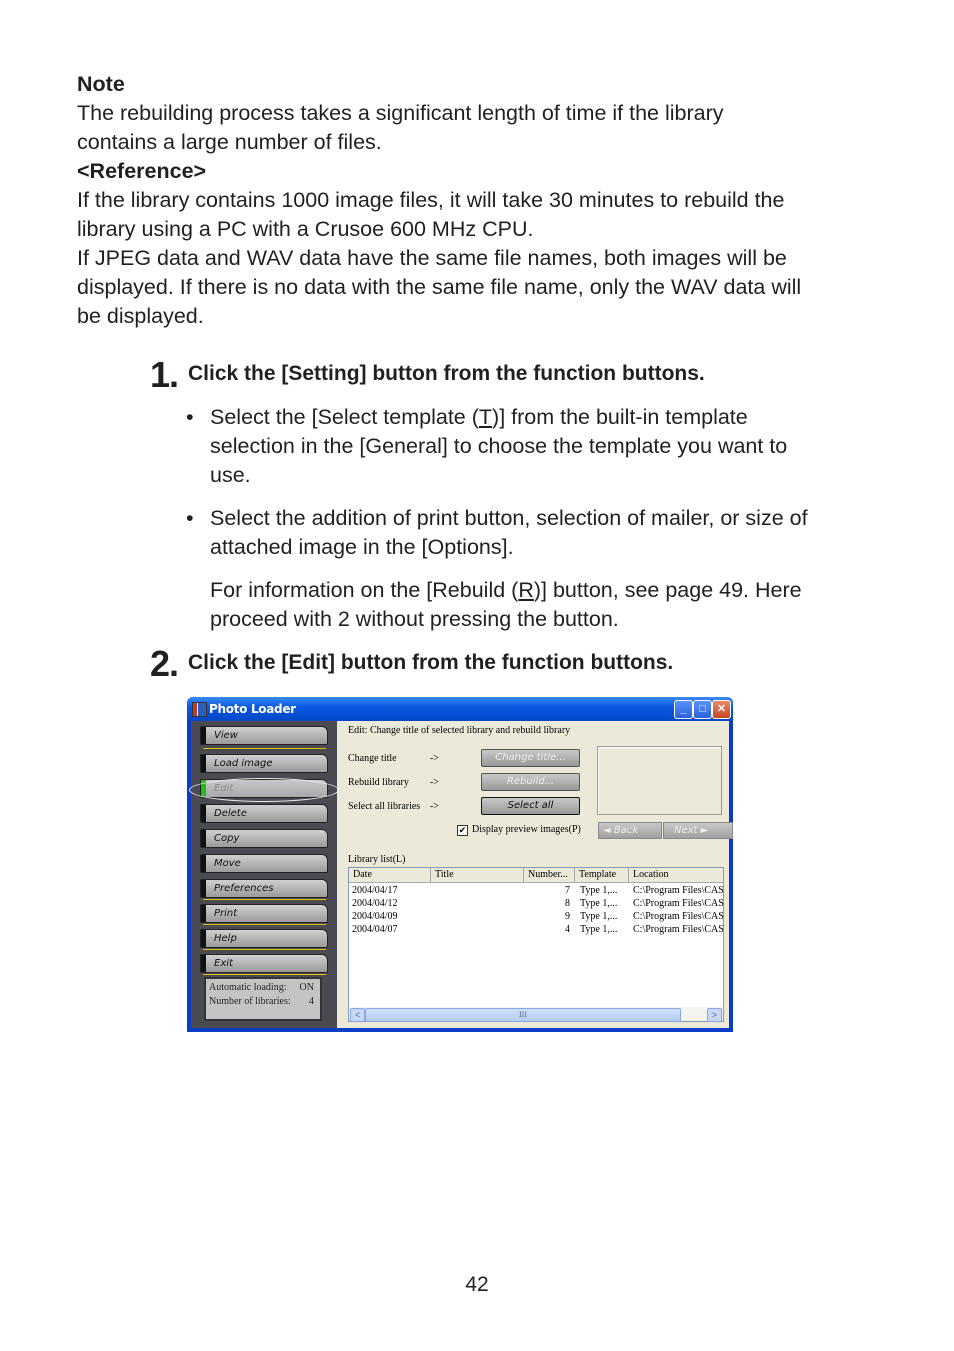 This screenshot has height=1351, width=954. Describe the element at coordinates (702, 709) in the screenshot. I see `maximize-button: □` at that location.